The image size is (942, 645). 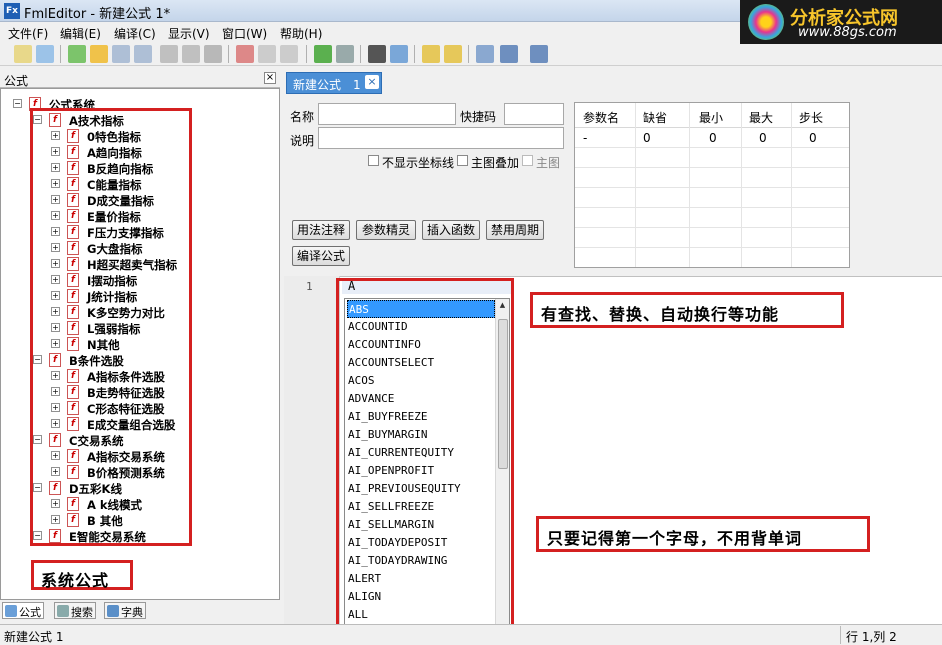 What do you see at coordinates (515, 230) in the screenshot?
I see `disable-period-button: 禁用周期` at bounding box center [515, 230].